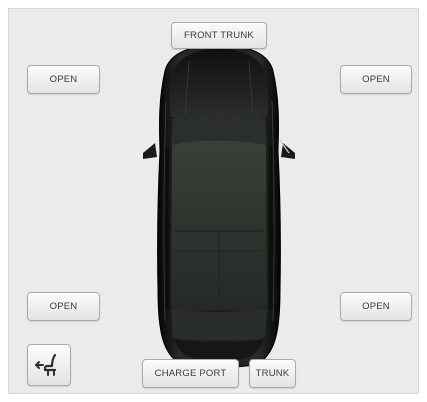 The width and height of the screenshot is (427, 402). What do you see at coordinates (63, 79) in the screenshot?
I see `front-left-door-open-button: OPEN` at bounding box center [63, 79].